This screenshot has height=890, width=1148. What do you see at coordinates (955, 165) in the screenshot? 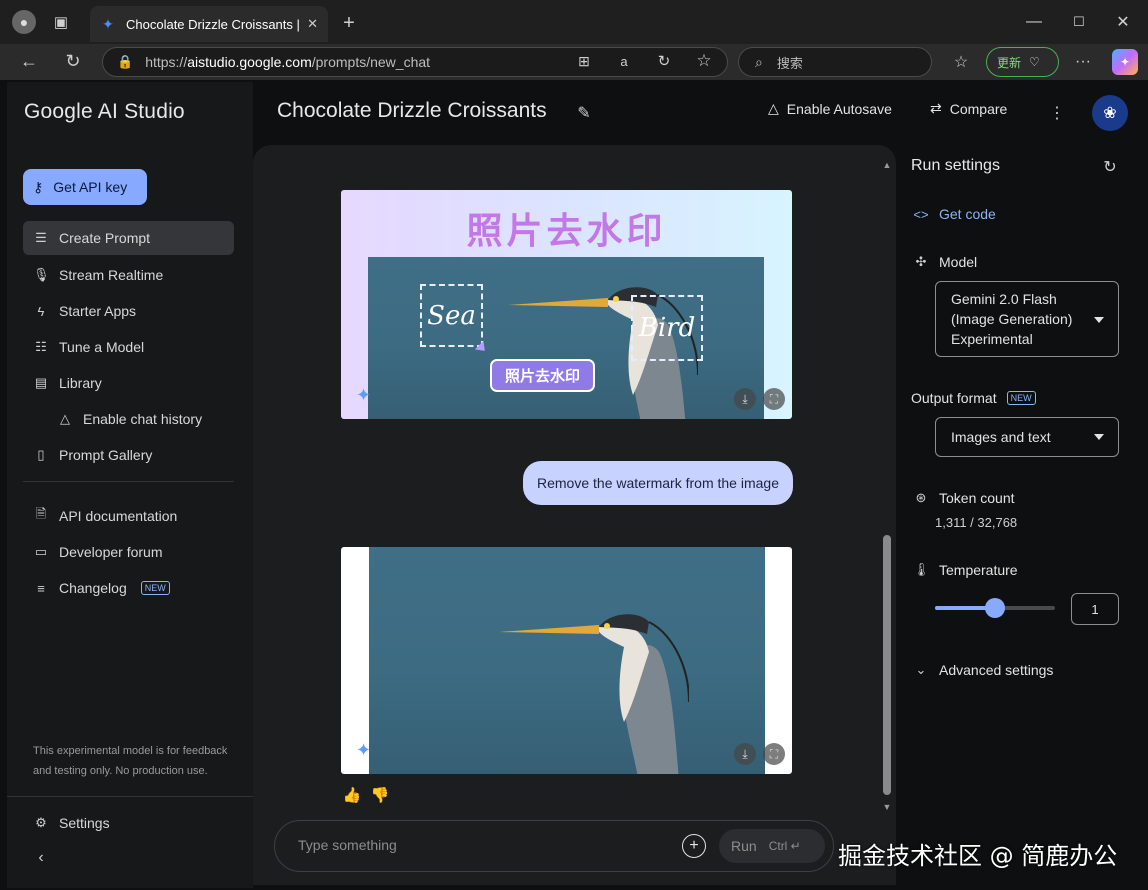
I see `run-settings-title: Run settings` at bounding box center [955, 165].